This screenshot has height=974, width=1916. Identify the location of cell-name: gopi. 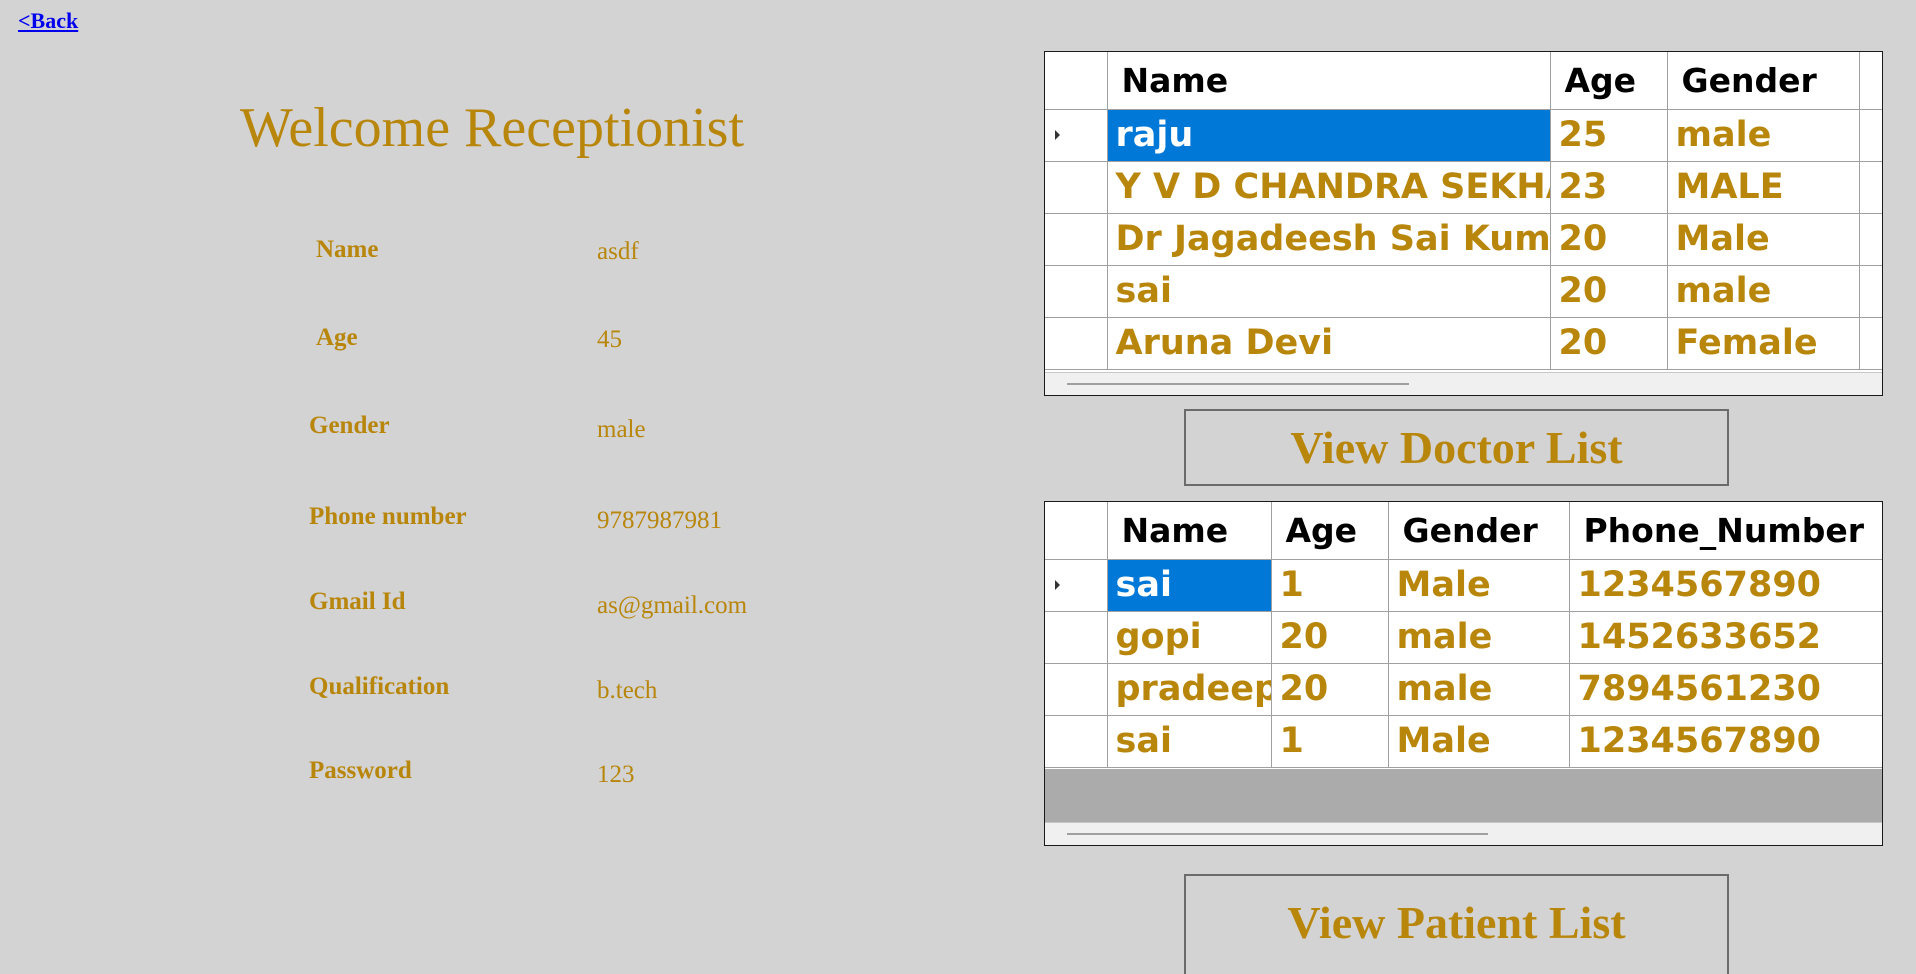
(1189, 637).